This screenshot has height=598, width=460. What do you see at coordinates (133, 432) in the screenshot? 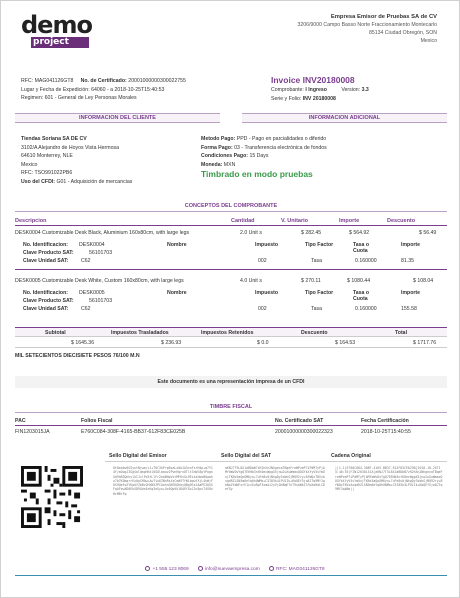
I see `folio-value: E760C084-308F-4165-BB37-612F83CE025B` at bounding box center [133, 432].